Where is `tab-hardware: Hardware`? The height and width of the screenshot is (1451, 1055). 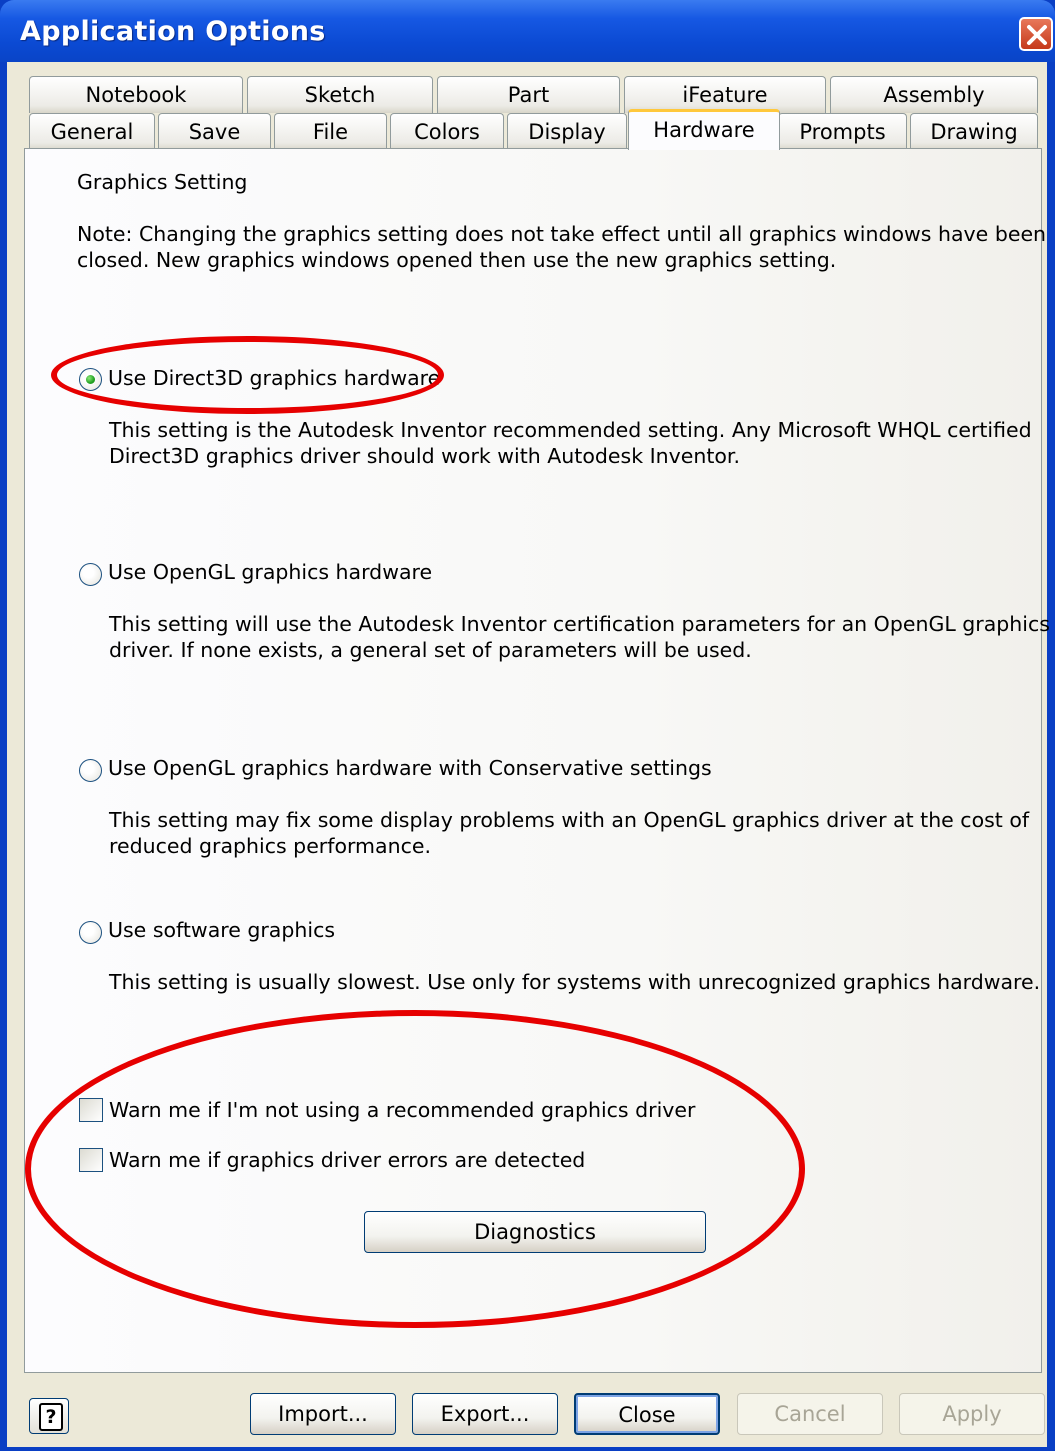
tab-hardware: Hardware is located at coordinates (704, 129).